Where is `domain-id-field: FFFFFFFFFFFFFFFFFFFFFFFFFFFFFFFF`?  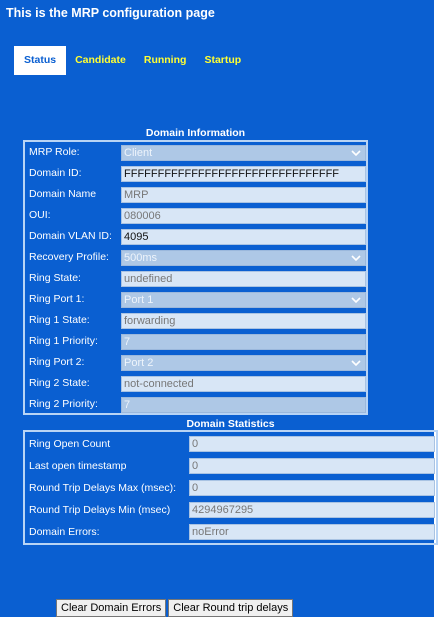
domain-id-field: FFFFFFFFFFFFFFFFFFFFFFFFFFFFFFFF is located at coordinates (243, 174).